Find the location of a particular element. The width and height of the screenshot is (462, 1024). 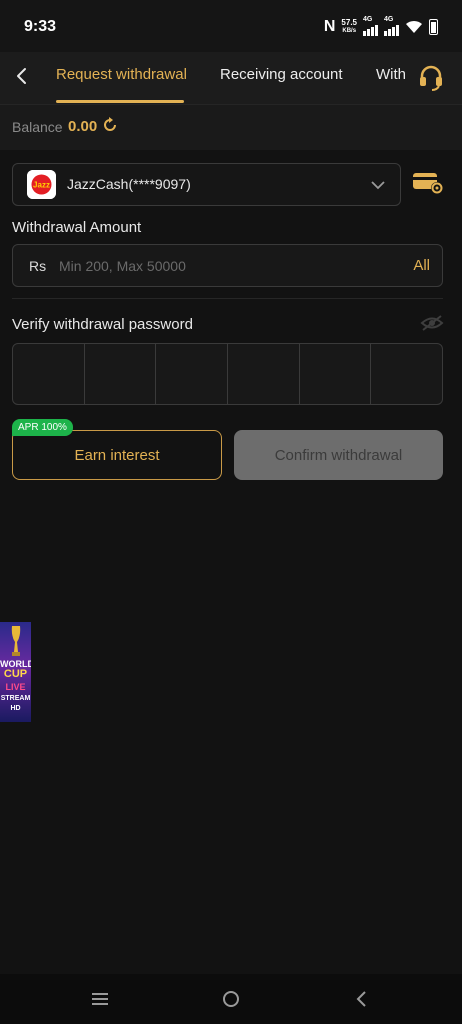

wifi-icon is located at coordinates (414, 26).